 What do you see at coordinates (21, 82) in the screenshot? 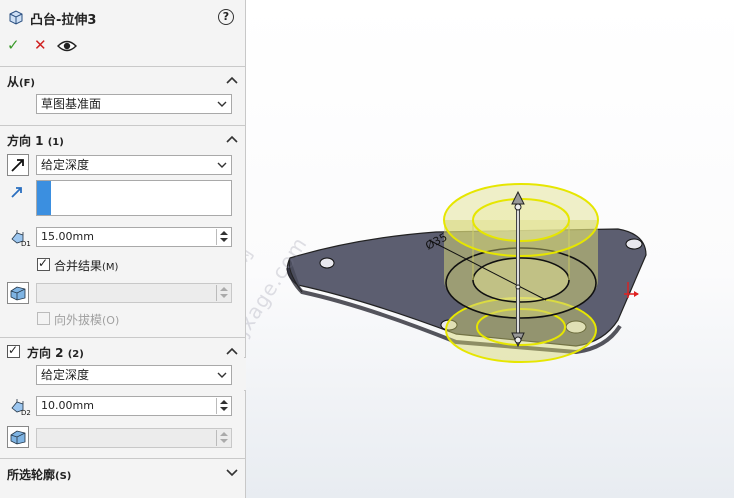
I see `from-section-title: 从(F)` at bounding box center [21, 82].